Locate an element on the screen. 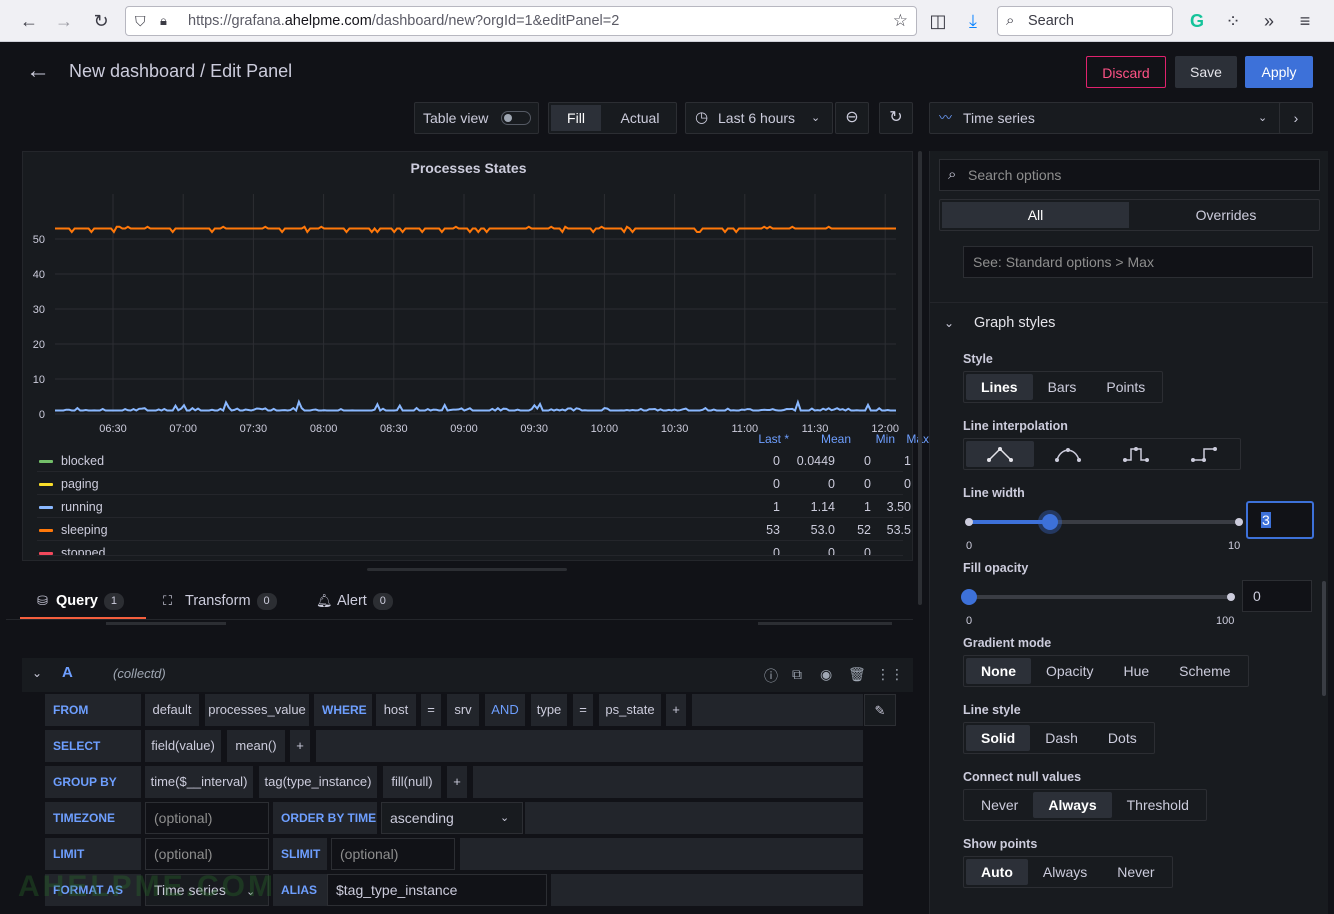 This screenshot has height=914, width=1334. show-points-option-auto: Auto is located at coordinates (997, 872).